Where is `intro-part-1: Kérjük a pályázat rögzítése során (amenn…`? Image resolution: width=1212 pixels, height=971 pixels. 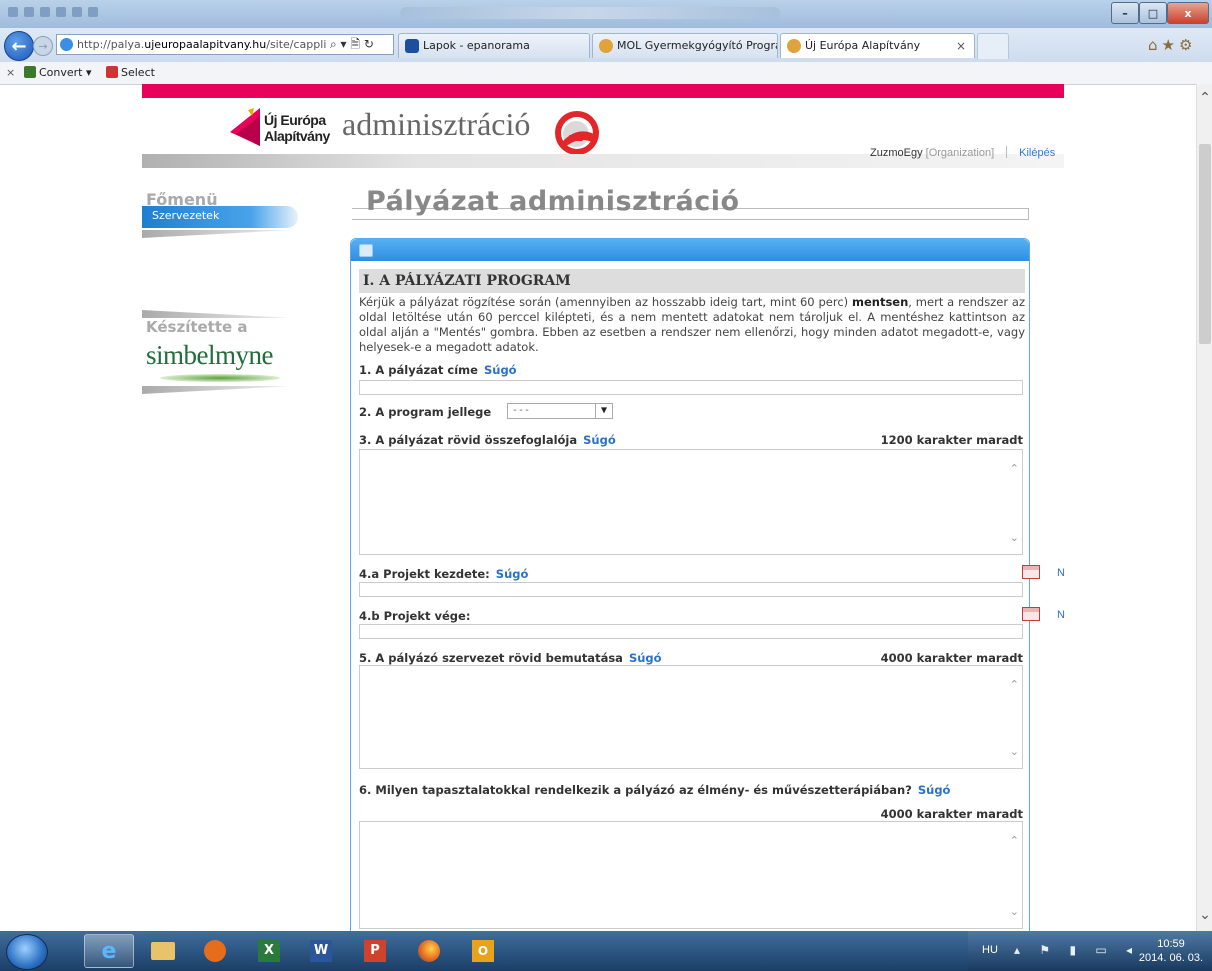 intro-part-1: Kérjük a pályázat rögzítése során (amenn… is located at coordinates (605, 302).